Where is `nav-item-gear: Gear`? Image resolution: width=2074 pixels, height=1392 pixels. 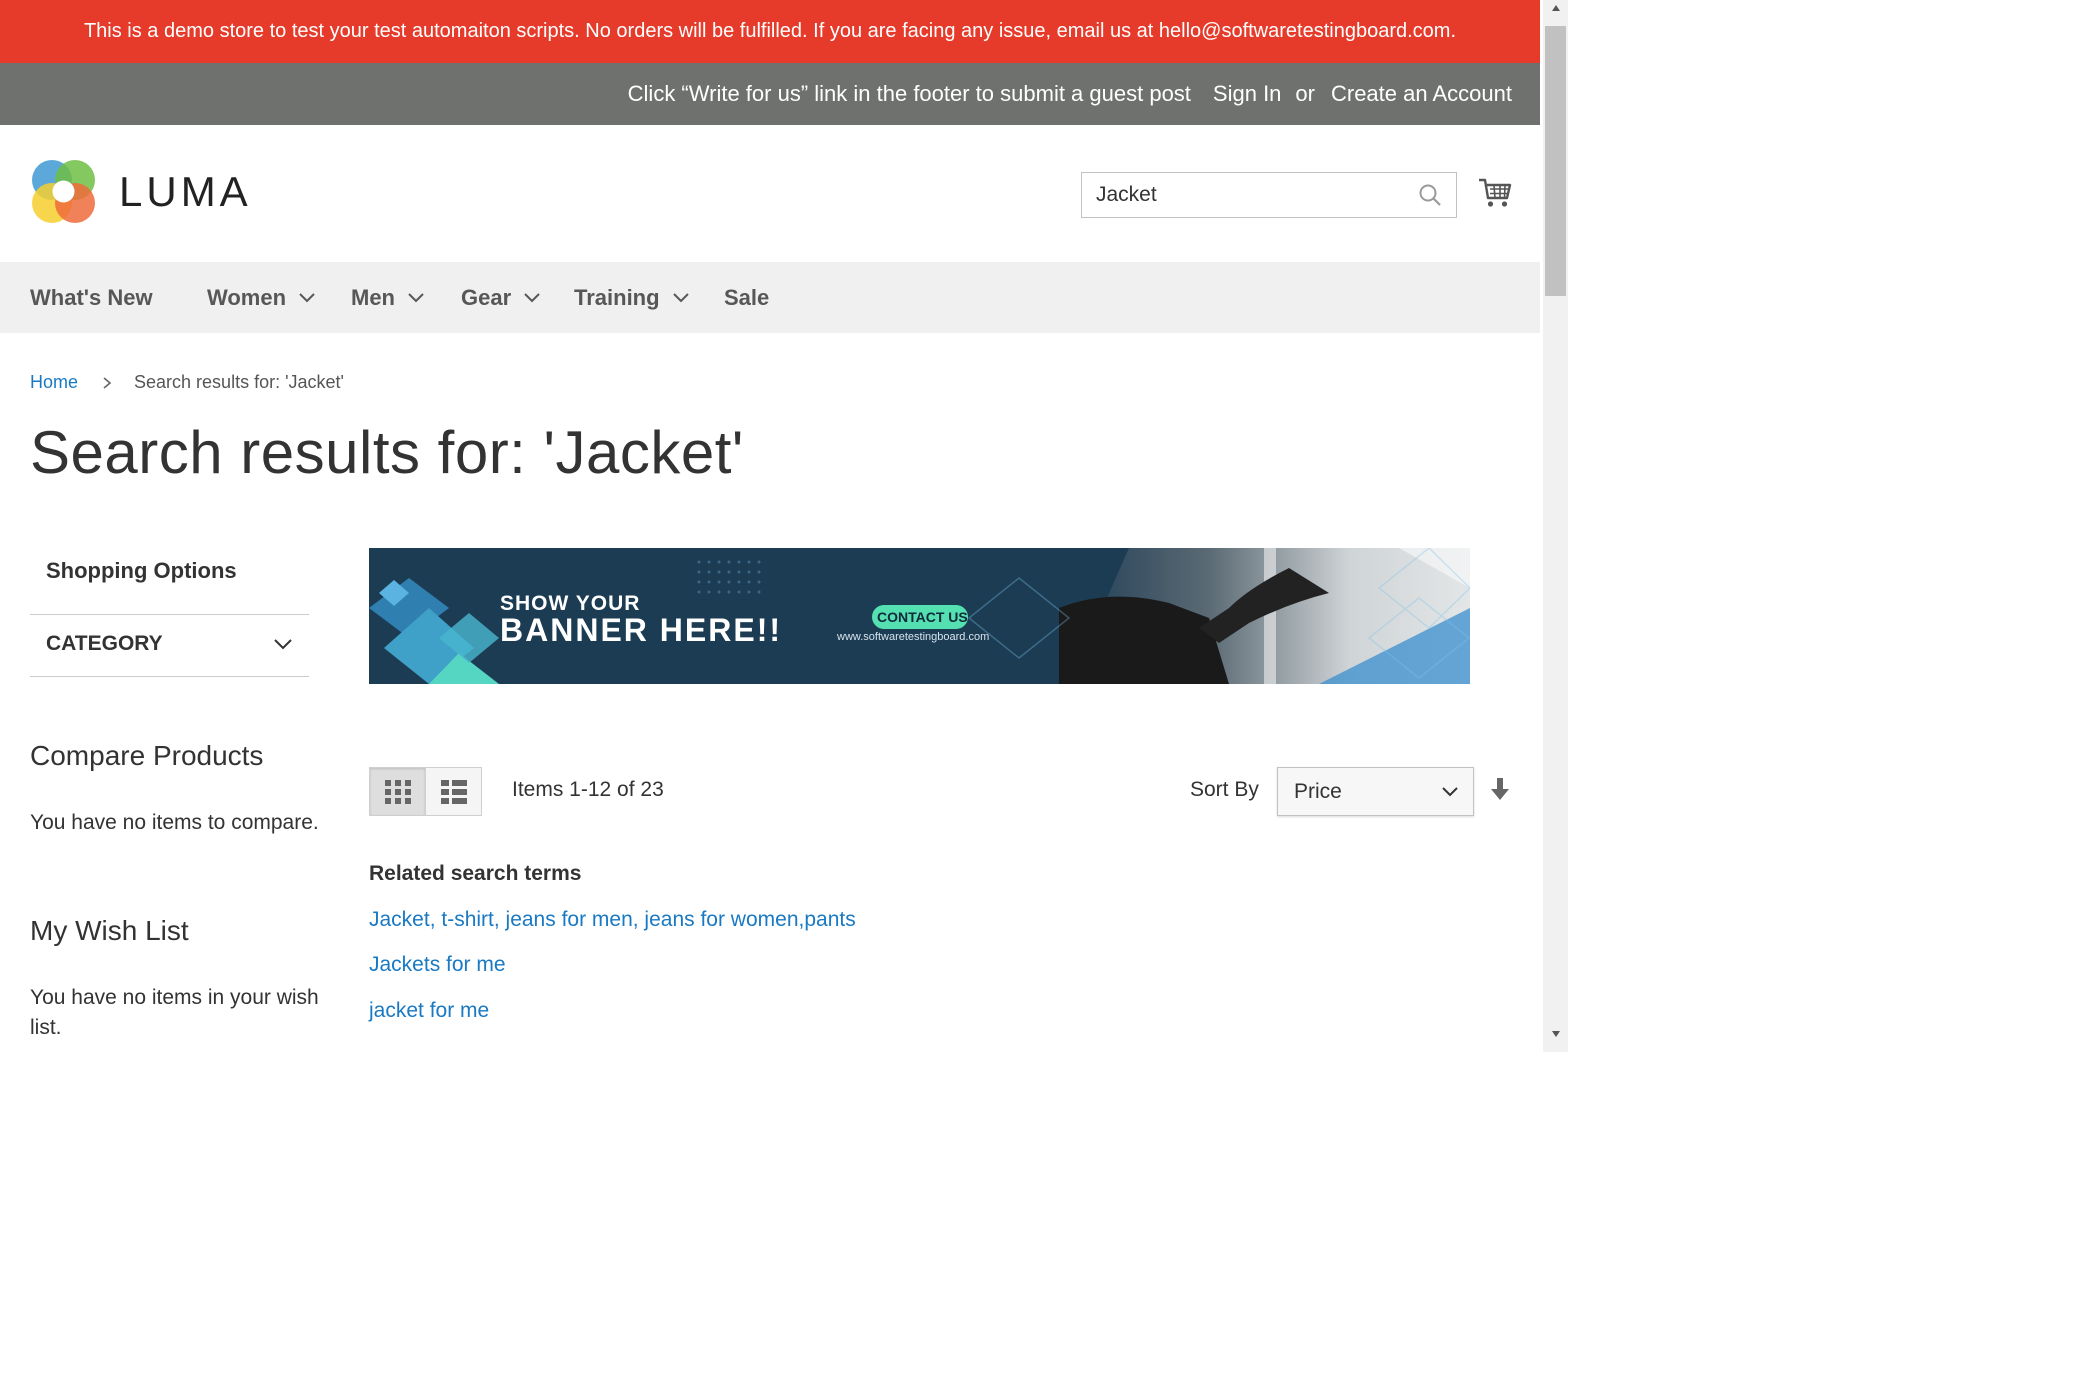
nav-item-gear: Gear is located at coordinates (501, 297).